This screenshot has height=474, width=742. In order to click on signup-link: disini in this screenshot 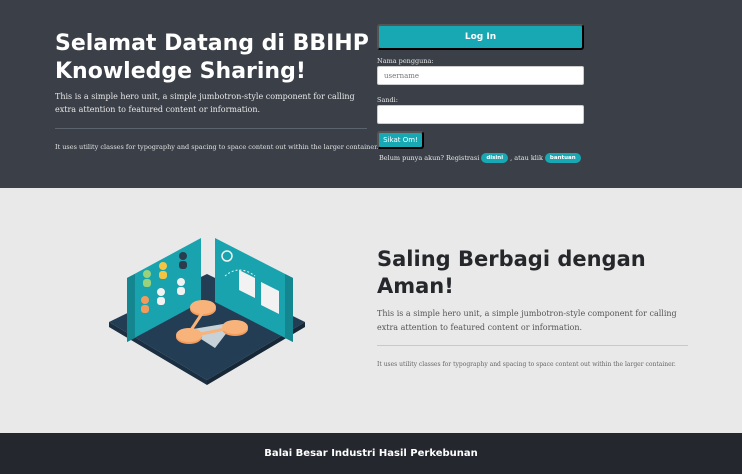, I will do `click(495, 158)`.